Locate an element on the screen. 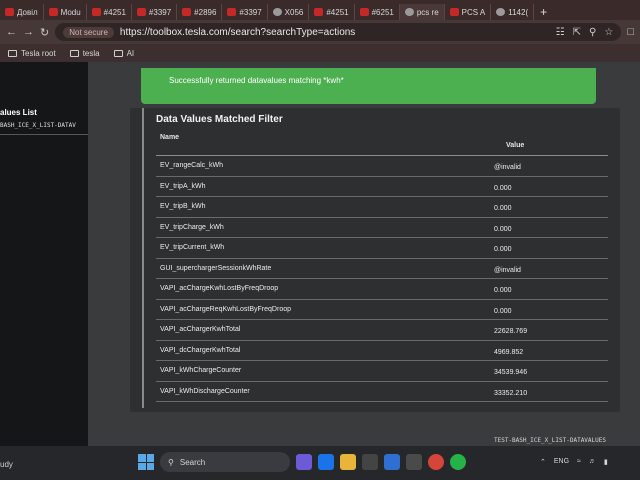 This screenshot has width=640, height=480. table-row: EV_tripB_kWh 0.000 is located at coordinates (382, 207).